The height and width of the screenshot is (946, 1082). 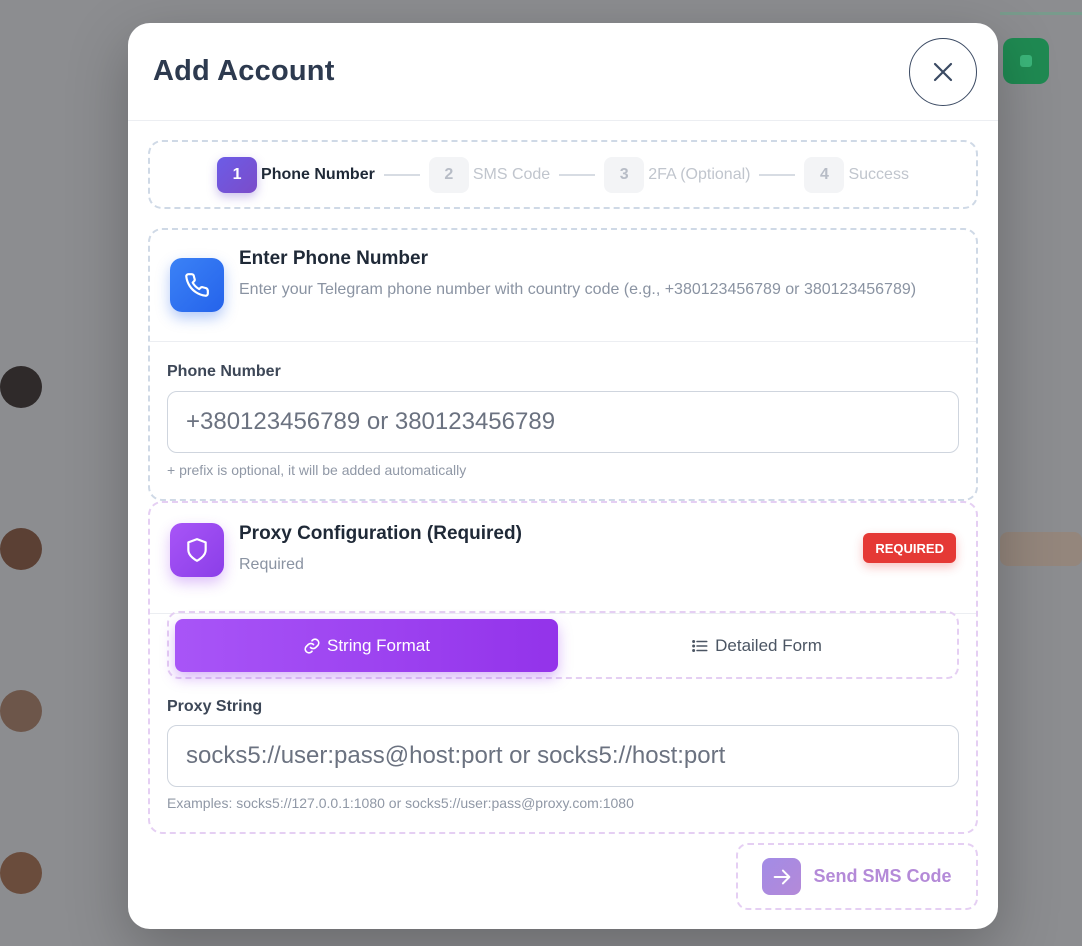 What do you see at coordinates (563, 72) in the screenshot?
I see `modal-header: Add Account` at bounding box center [563, 72].